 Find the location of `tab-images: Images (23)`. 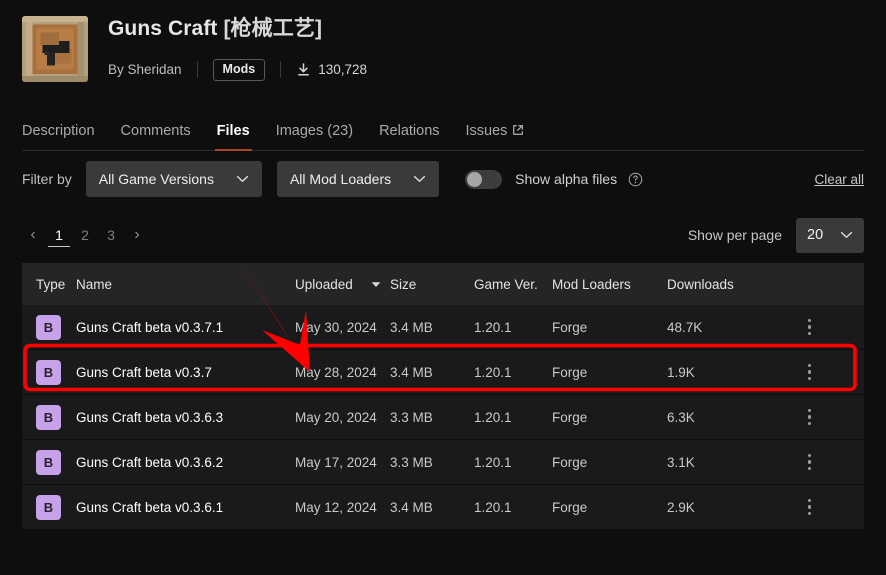

tab-images: Images (23) is located at coordinates (314, 136).